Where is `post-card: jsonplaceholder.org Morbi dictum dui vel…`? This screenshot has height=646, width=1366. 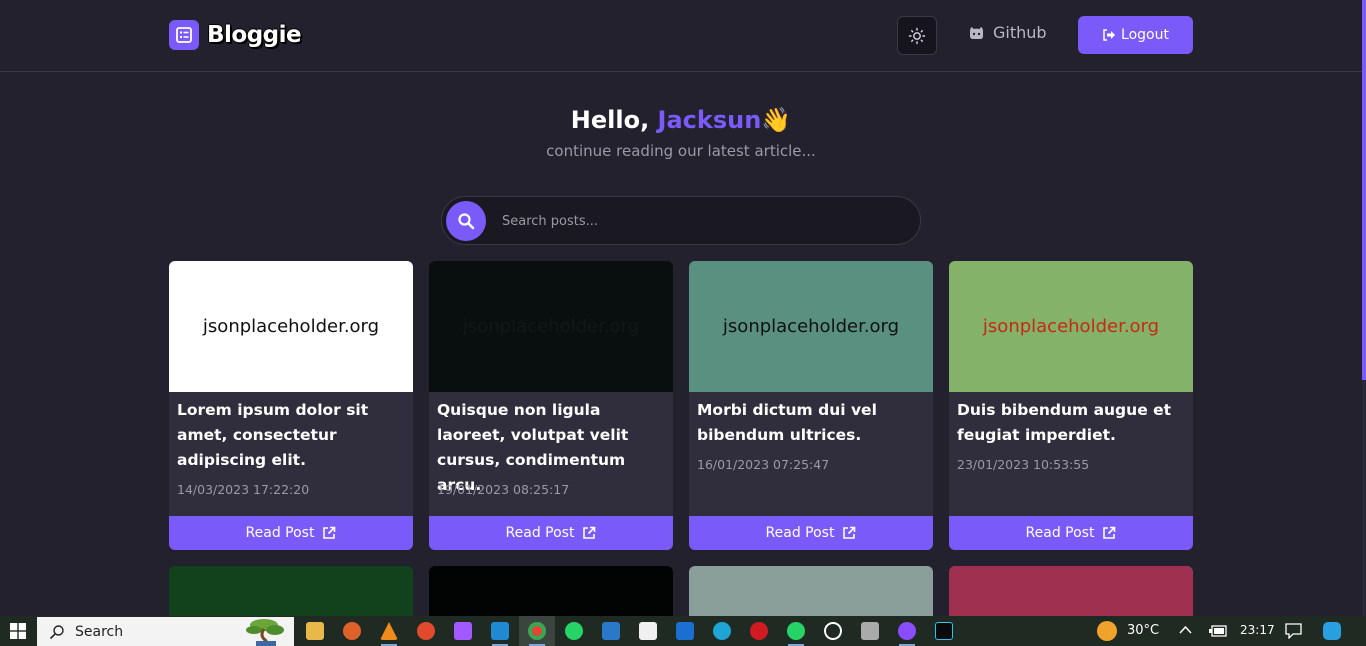 post-card: jsonplaceholder.org Morbi dictum dui vel… is located at coordinates (811, 405).